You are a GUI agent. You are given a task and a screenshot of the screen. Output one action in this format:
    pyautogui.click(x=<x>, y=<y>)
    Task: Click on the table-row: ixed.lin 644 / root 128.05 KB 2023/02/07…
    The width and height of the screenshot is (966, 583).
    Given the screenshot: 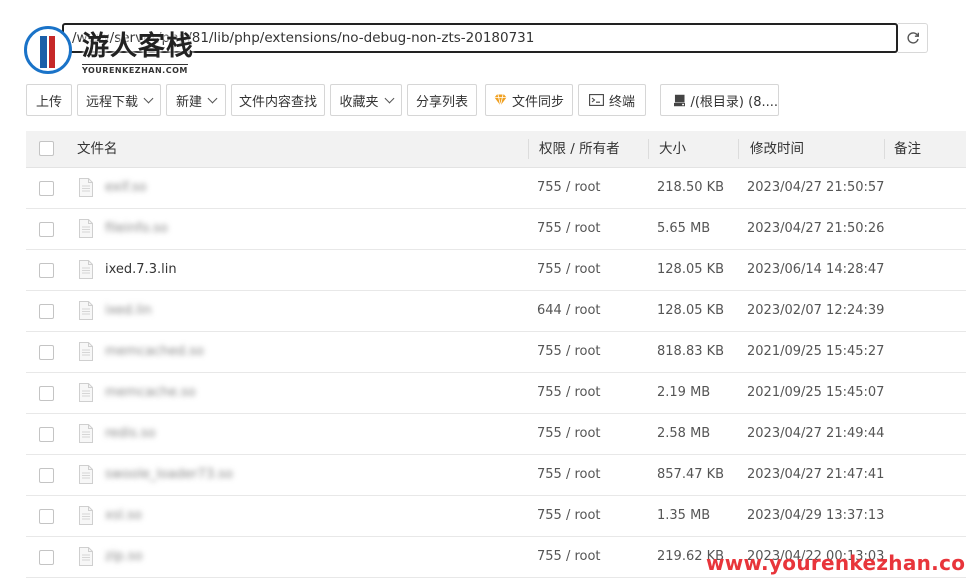 What is the action you would take?
    pyautogui.click(x=496, y=311)
    